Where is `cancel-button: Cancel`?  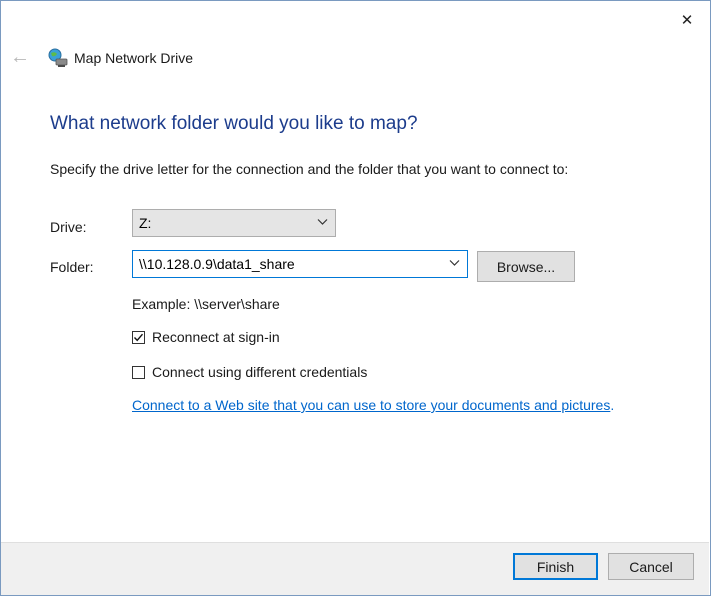 cancel-button: Cancel is located at coordinates (651, 566).